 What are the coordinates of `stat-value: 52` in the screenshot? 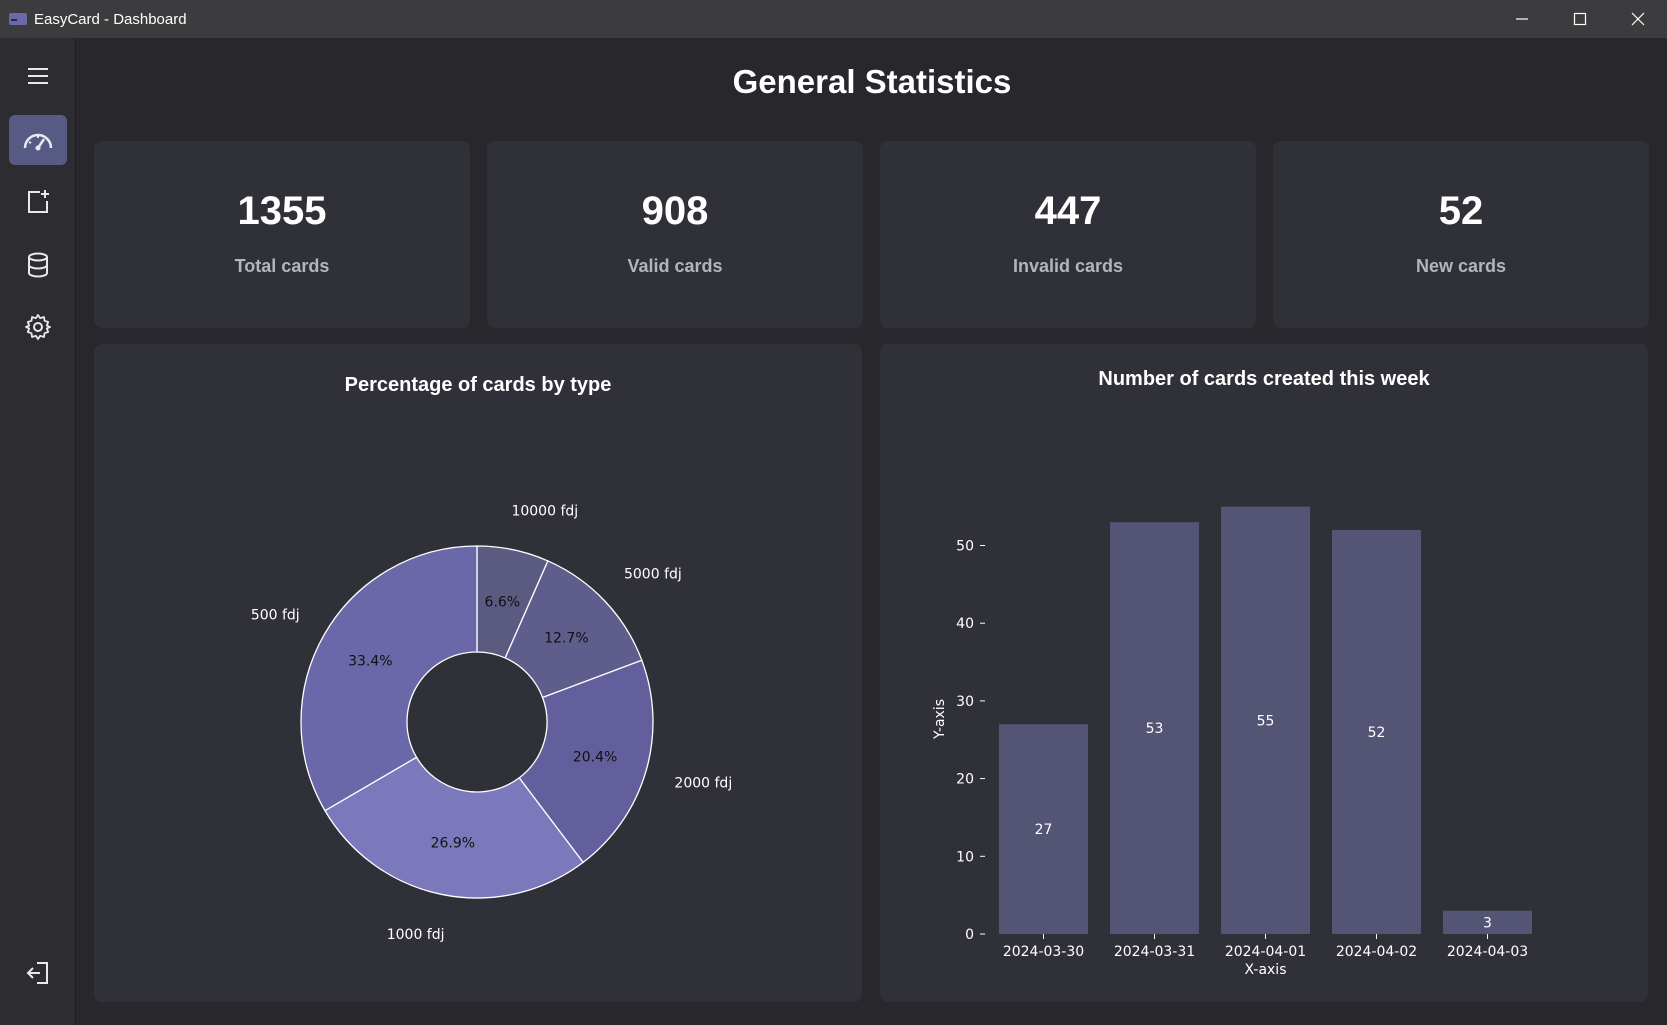 It's located at (1461, 211).